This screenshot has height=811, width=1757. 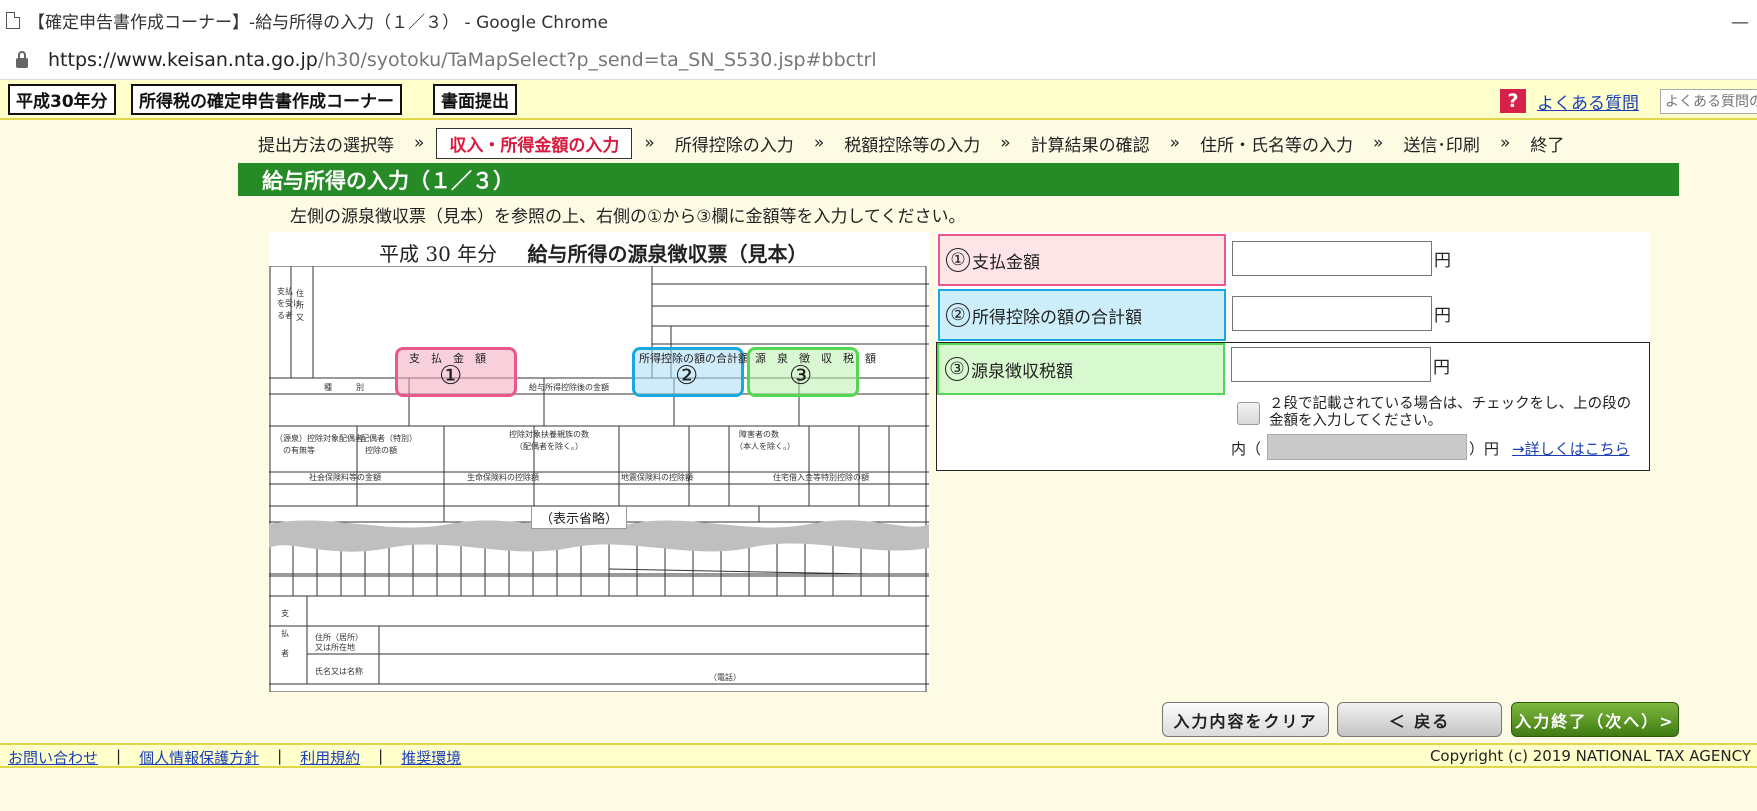 What do you see at coordinates (389, 438) in the screenshot?
I see `svg-text: 配偶者（特別）` at bounding box center [389, 438].